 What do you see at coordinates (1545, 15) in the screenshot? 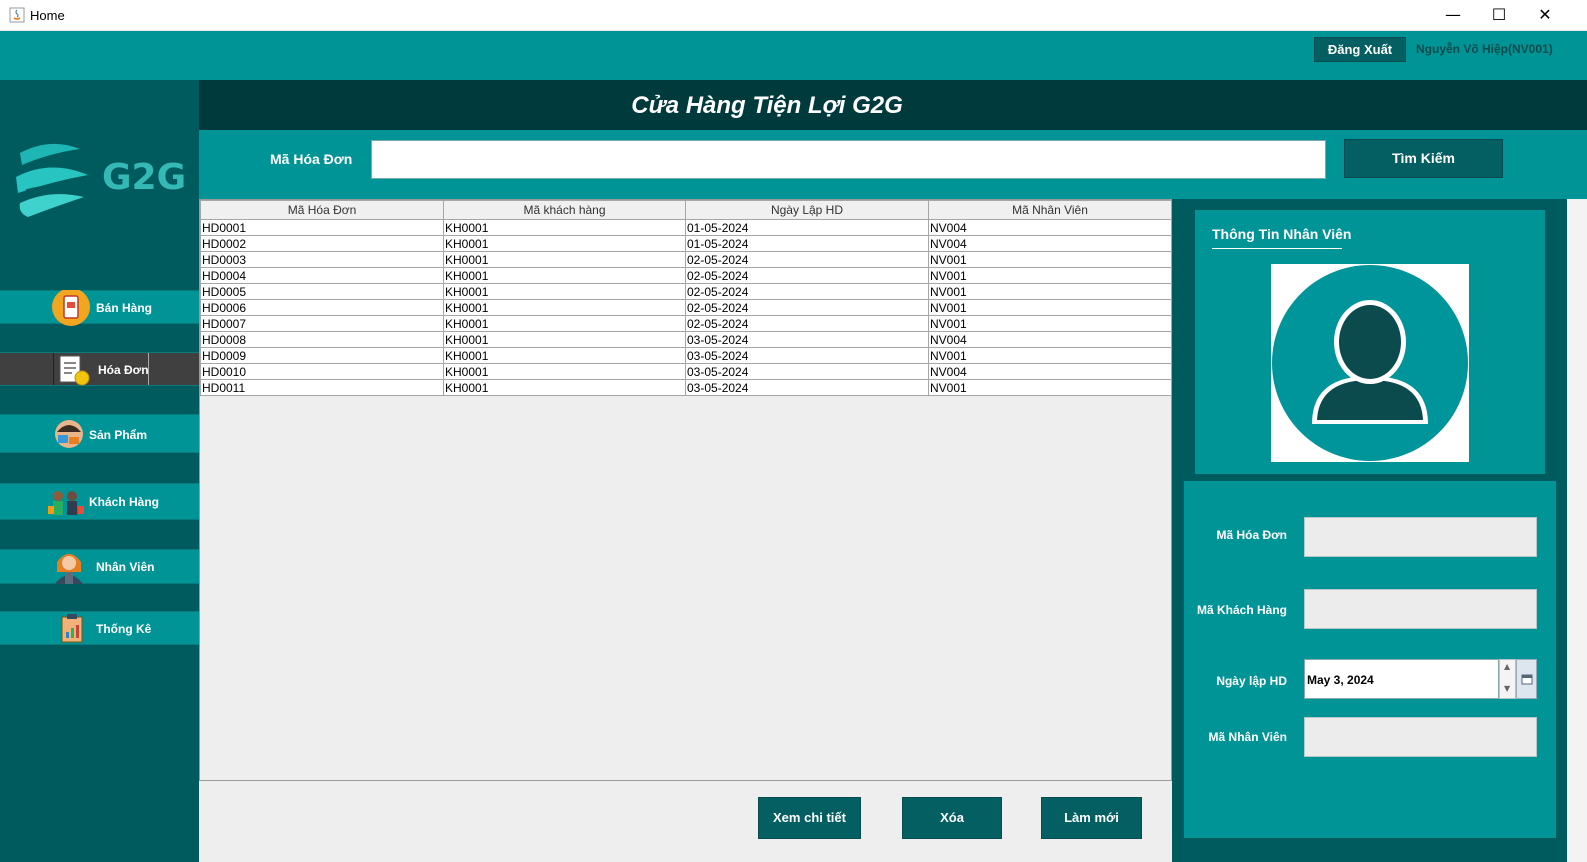
I see `close-button: ✕` at bounding box center [1545, 15].